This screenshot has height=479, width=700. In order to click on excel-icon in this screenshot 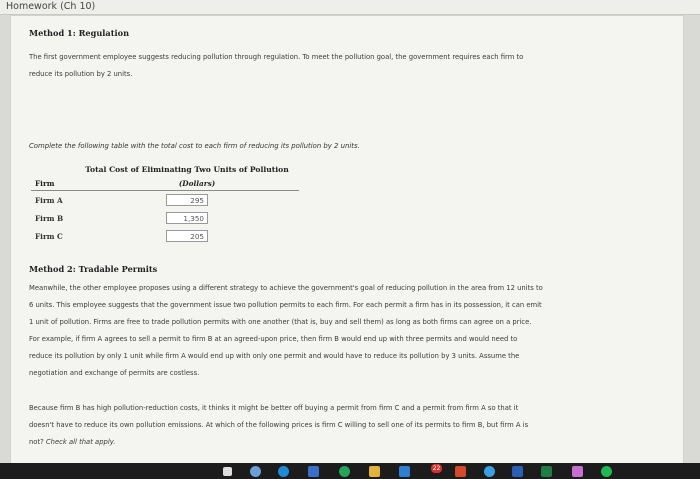, I will do `click(546, 471)`.